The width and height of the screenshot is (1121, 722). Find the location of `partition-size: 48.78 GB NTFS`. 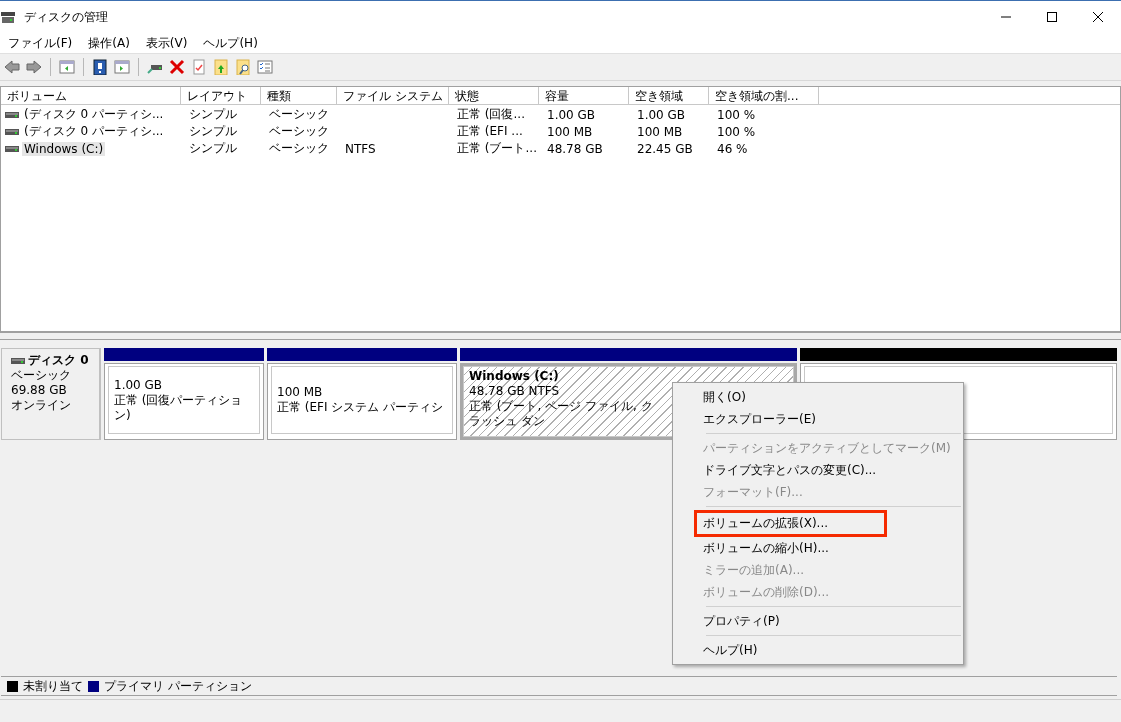

partition-size: 48.78 GB NTFS is located at coordinates (514, 391).